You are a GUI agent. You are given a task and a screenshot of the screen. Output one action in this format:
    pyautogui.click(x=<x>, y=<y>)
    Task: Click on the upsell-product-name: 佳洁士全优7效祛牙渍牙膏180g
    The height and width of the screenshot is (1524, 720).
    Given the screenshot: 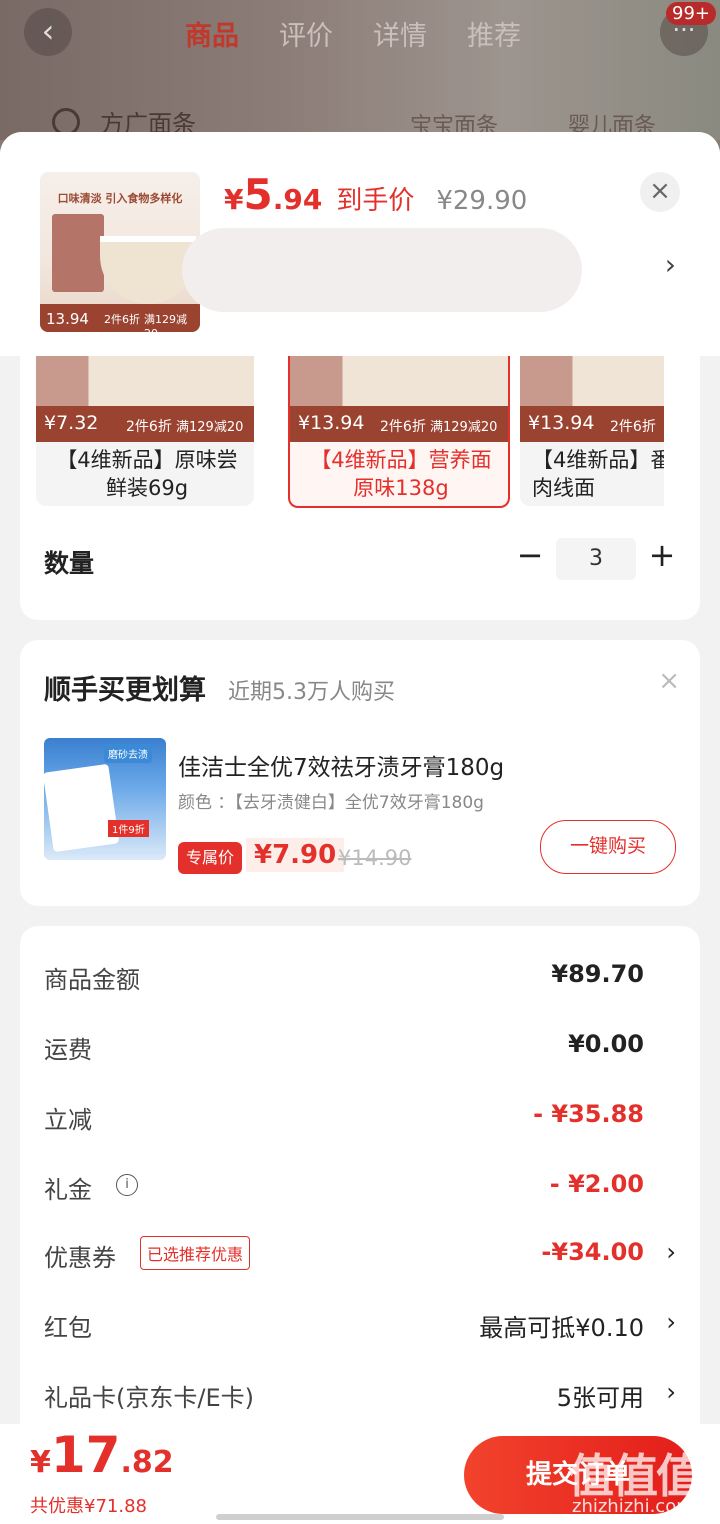 What is the action you would take?
    pyautogui.click(x=341, y=765)
    